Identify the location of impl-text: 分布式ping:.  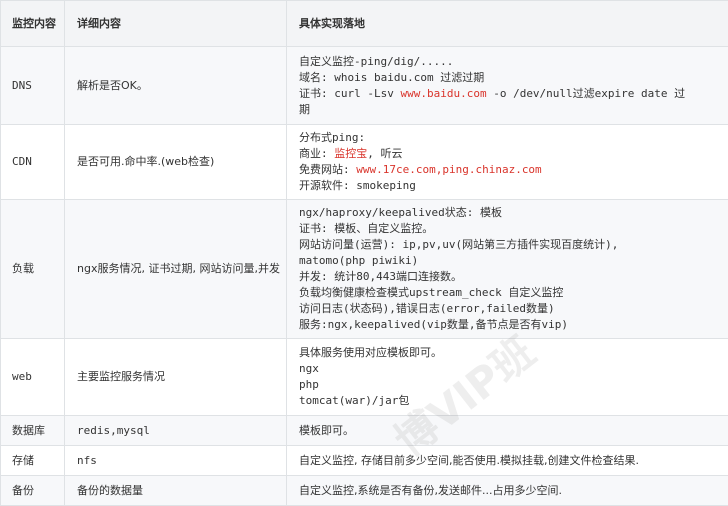
(332, 137).